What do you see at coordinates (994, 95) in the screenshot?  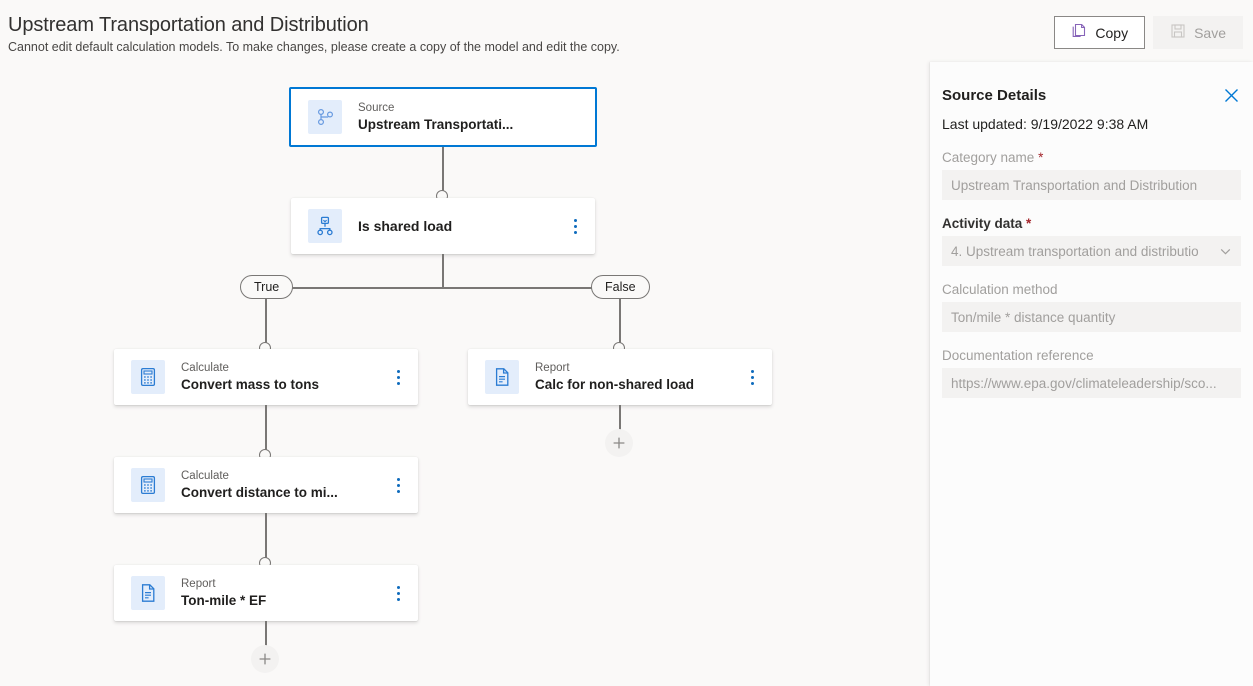 I see `panel-title: Source Details` at bounding box center [994, 95].